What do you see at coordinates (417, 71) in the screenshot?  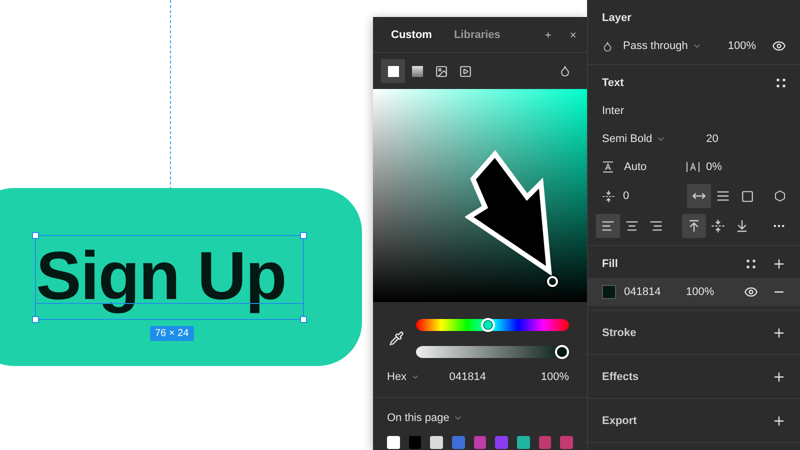 I see `gradient-square-icon` at bounding box center [417, 71].